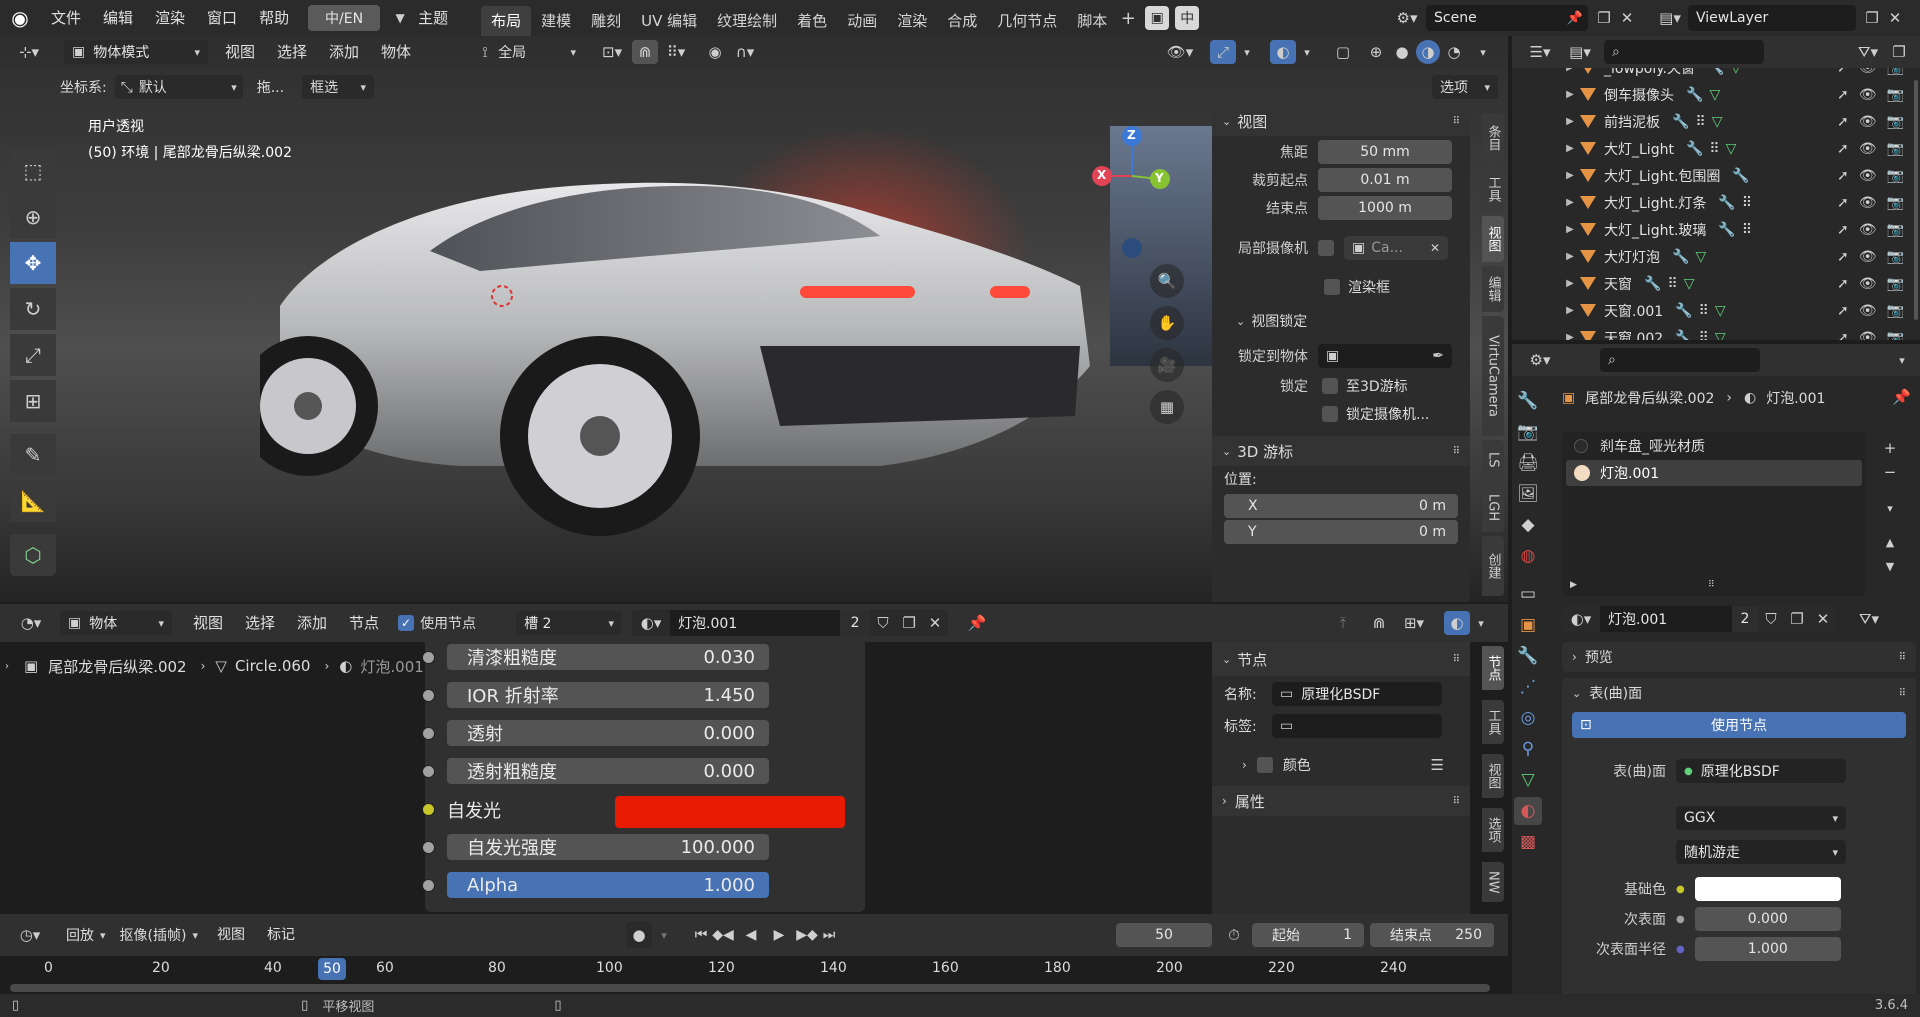  Describe the element at coordinates (33, 501) in the screenshot. I see `measure-tool-icon: 📐` at that location.